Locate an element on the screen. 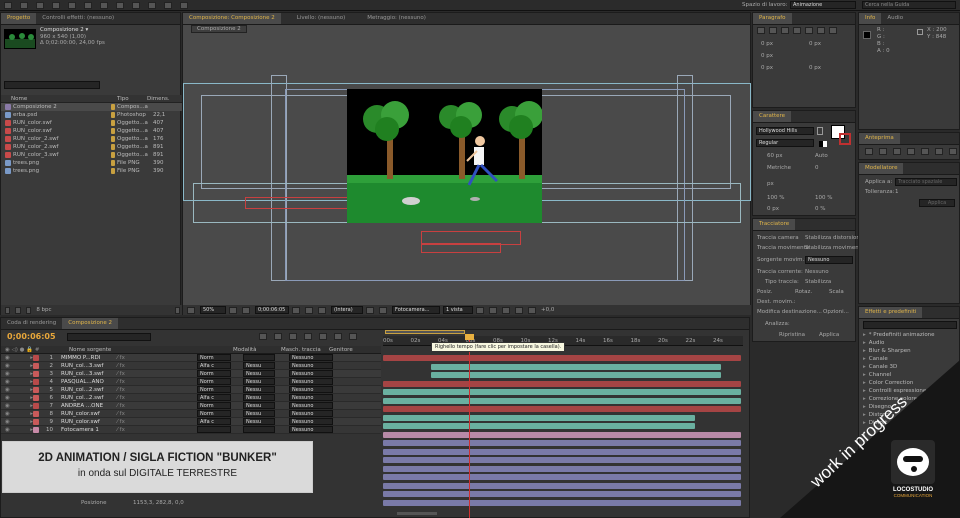 Image resolution: width=960 pixels, height=518 pixels. workspace-select: Animazione is located at coordinates (823, 5).